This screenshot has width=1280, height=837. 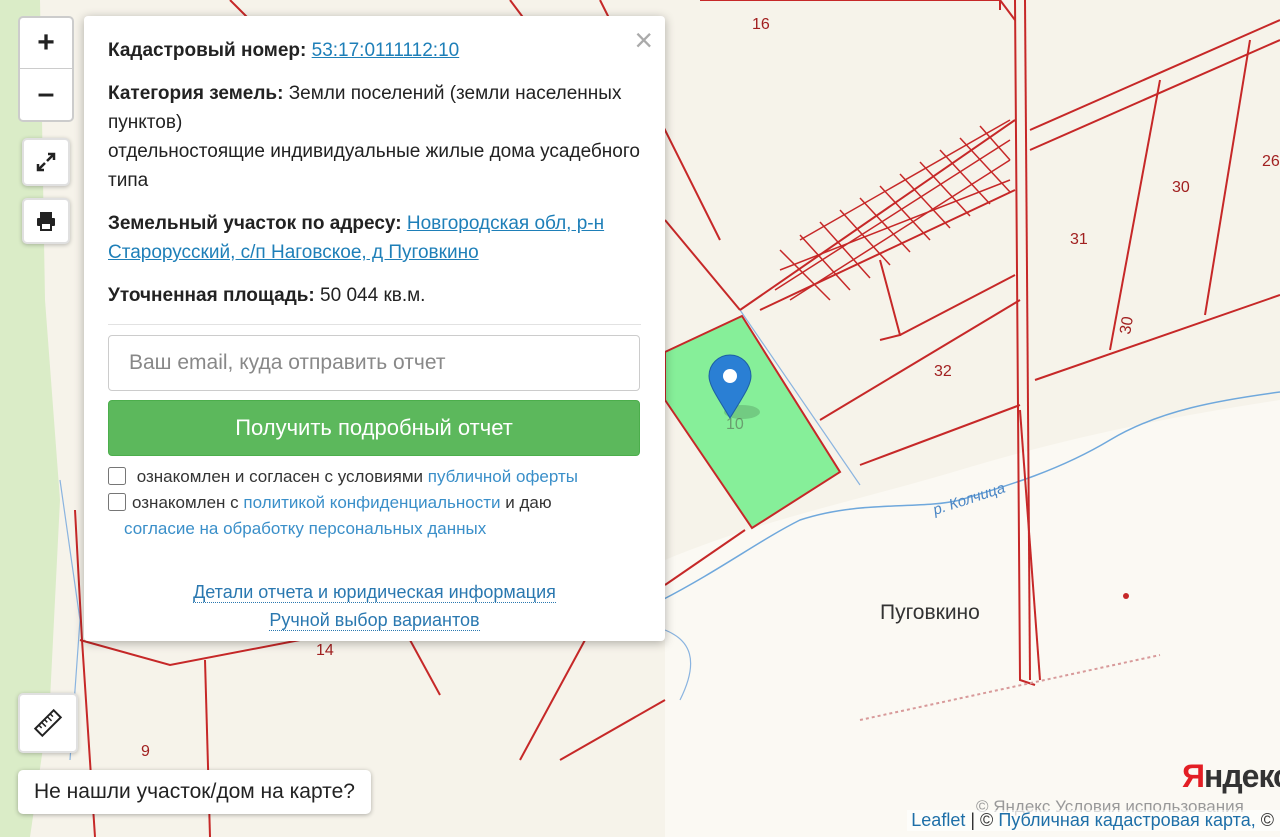 I want to click on parcel-label-30a: 30, so click(x=1181, y=187).